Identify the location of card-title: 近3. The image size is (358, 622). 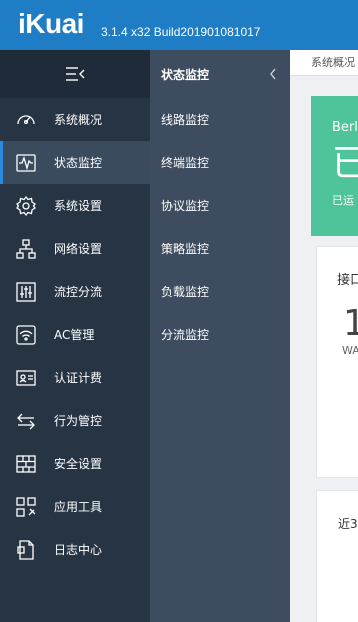
(348, 524).